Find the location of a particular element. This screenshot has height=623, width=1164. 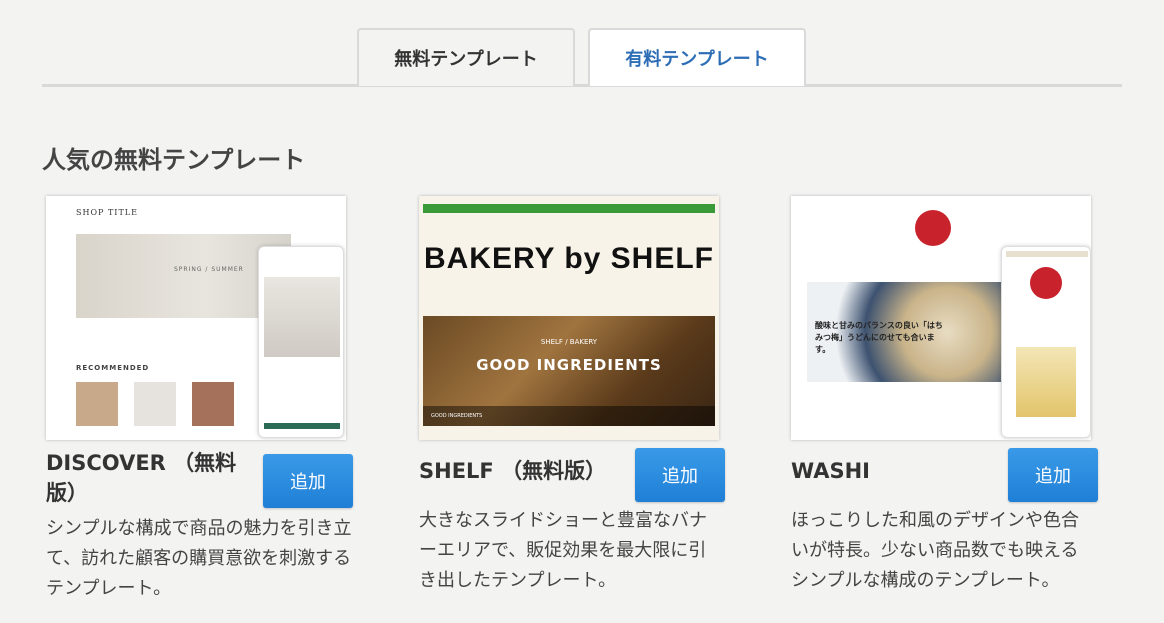

preview-mobile-logo is located at coordinates (1046, 283).